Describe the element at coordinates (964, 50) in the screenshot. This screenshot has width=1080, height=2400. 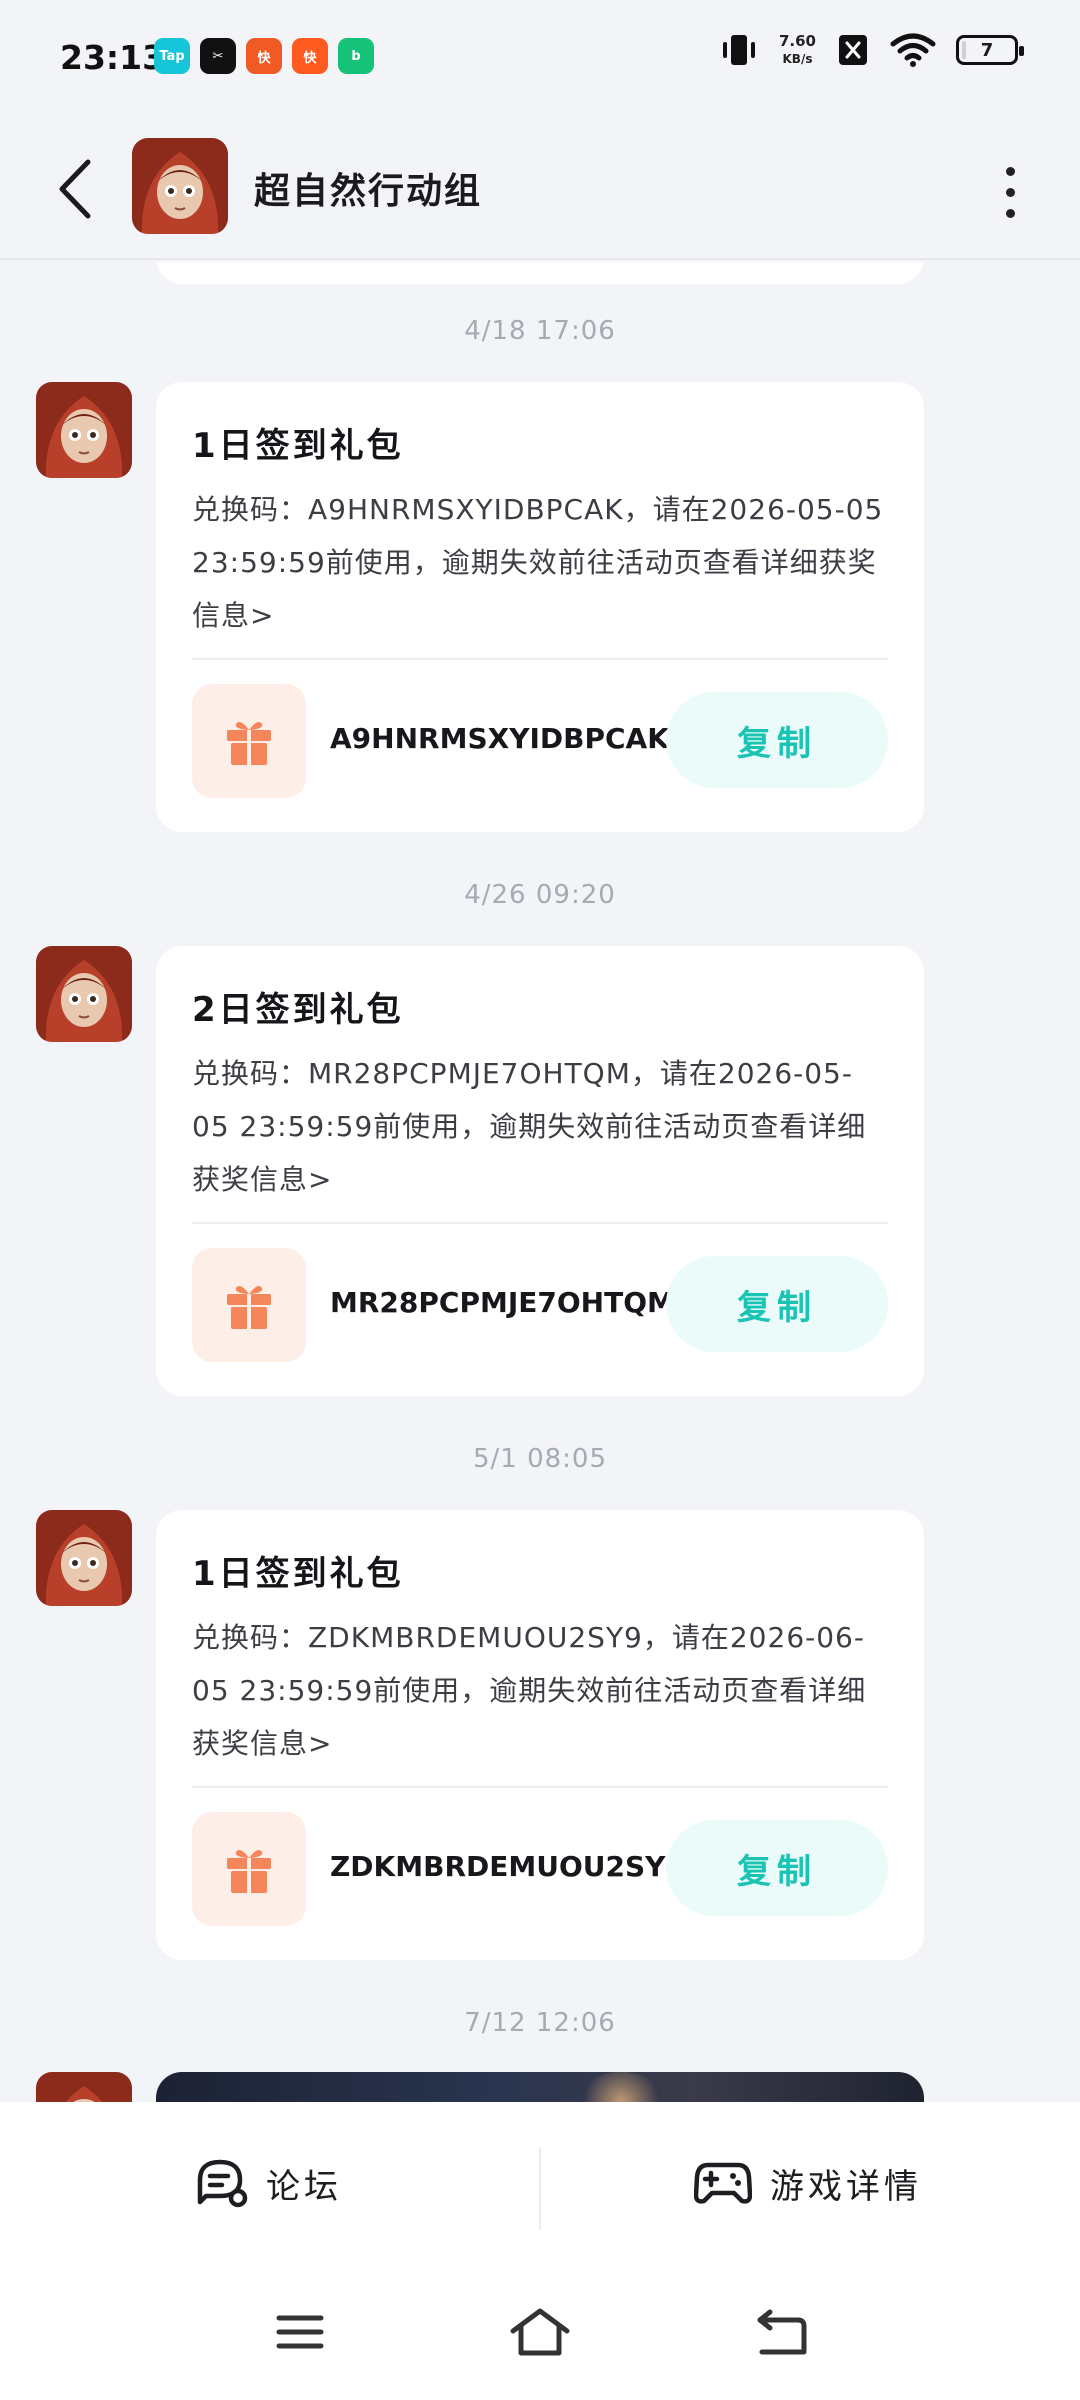
I see `battery-fill` at that location.